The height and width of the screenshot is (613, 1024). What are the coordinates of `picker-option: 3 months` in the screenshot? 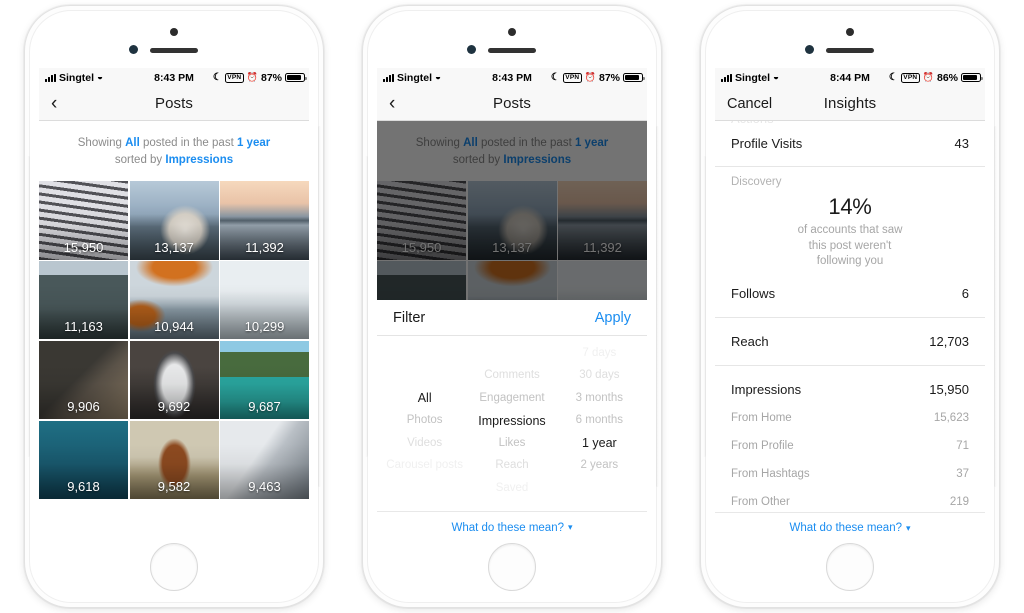 It's located at (599, 398).